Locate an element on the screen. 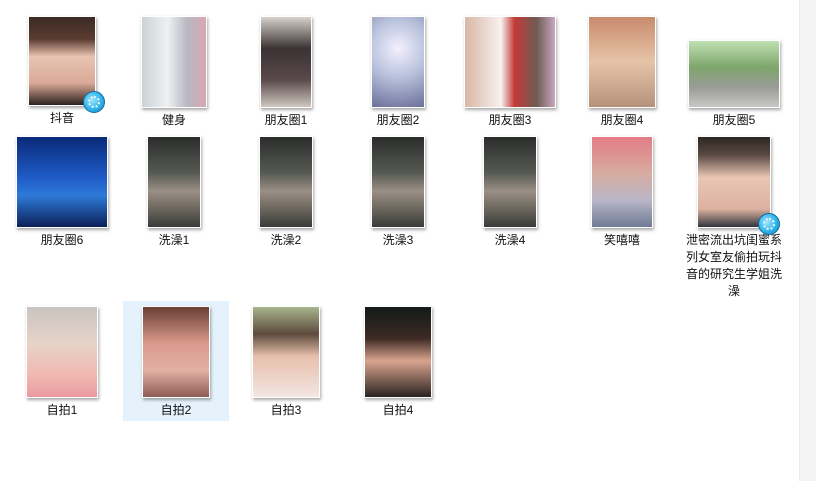 The height and width of the screenshot is (481, 816). file-item: 朋友圈2 is located at coordinates (398, 72).